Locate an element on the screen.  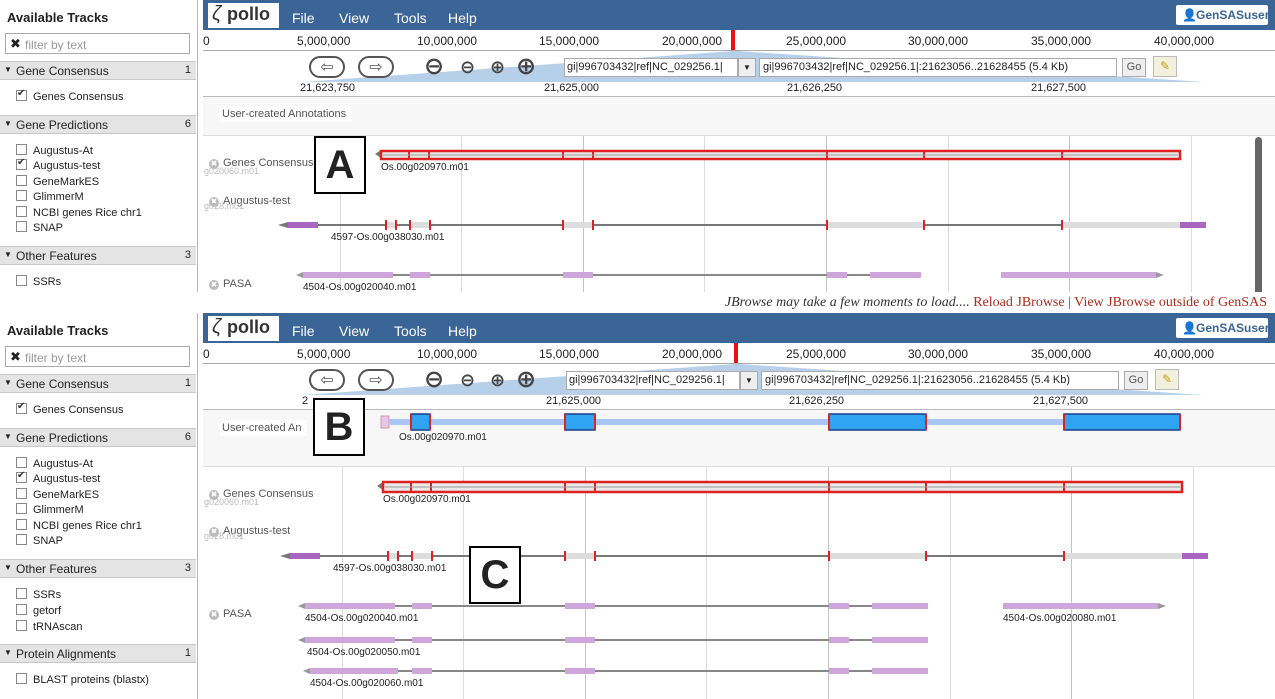
track-scrollbar is located at coordinates (1258, 214).